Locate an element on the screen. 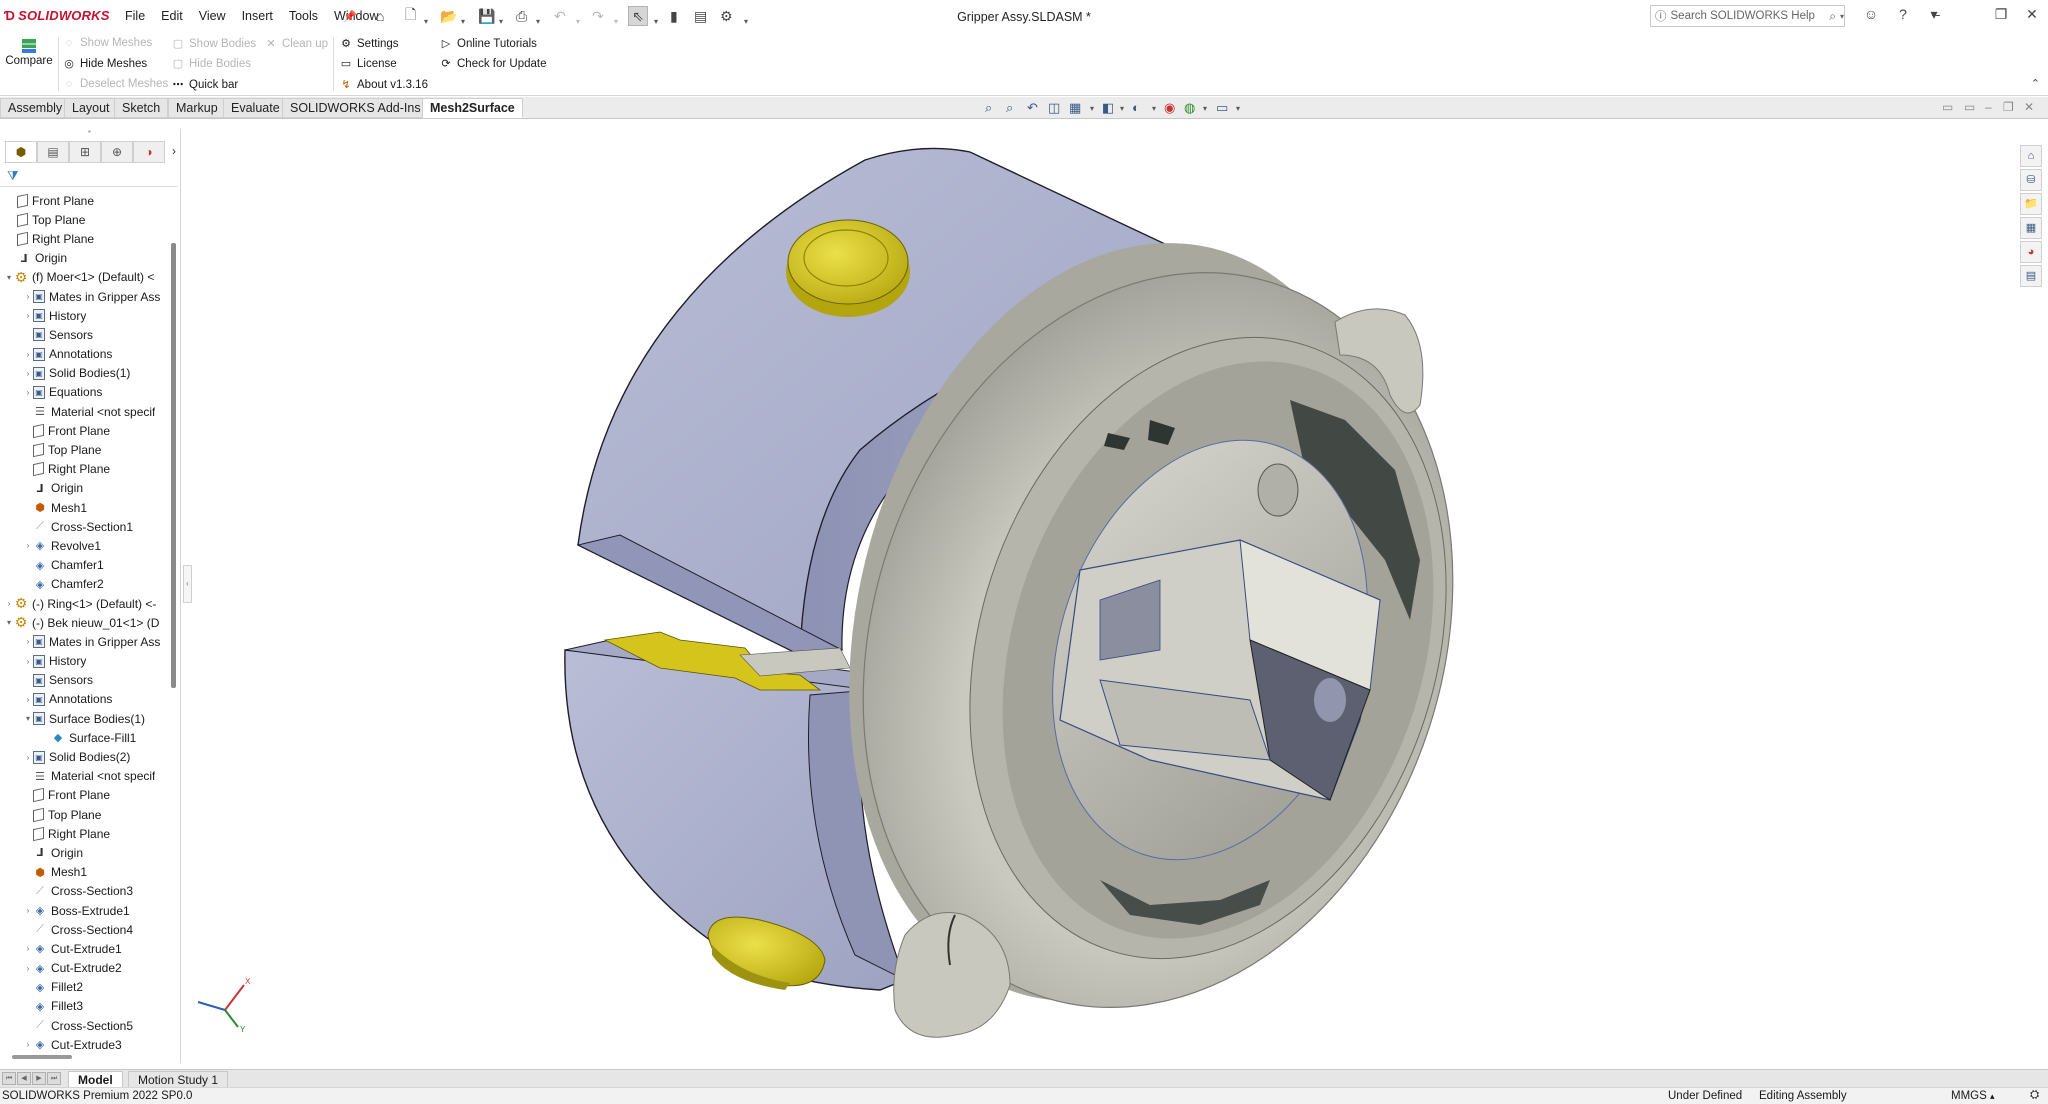 The height and width of the screenshot is (1104, 2048). home-icon: ⌂ is located at coordinates (380, 16).